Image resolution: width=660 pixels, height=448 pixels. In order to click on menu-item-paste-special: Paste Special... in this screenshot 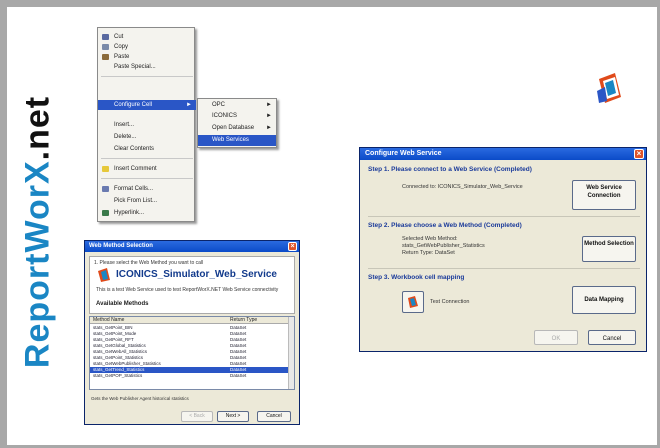, I will do `click(147, 67)`.